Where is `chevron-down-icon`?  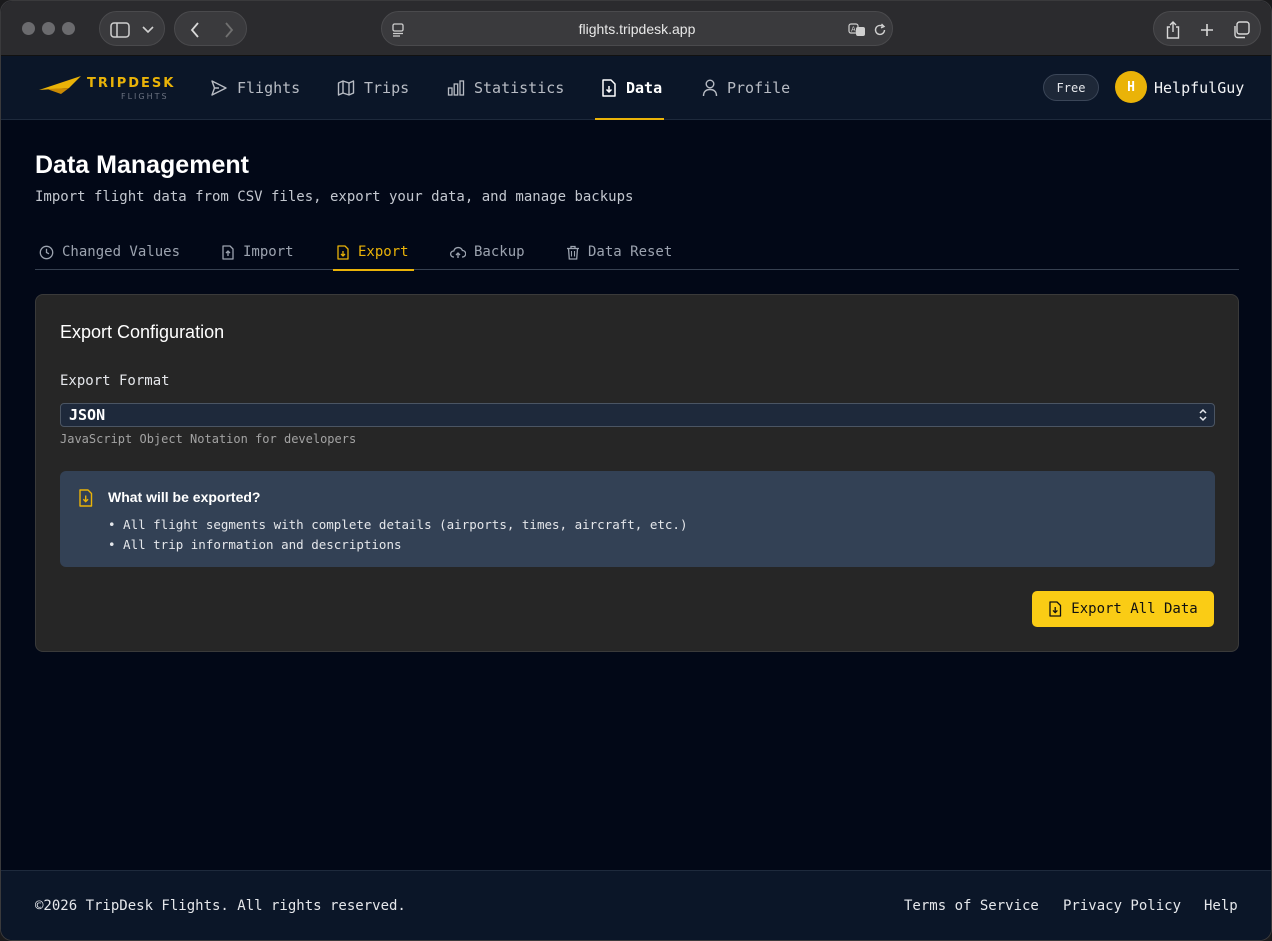 chevron-down-icon is located at coordinates (148, 29).